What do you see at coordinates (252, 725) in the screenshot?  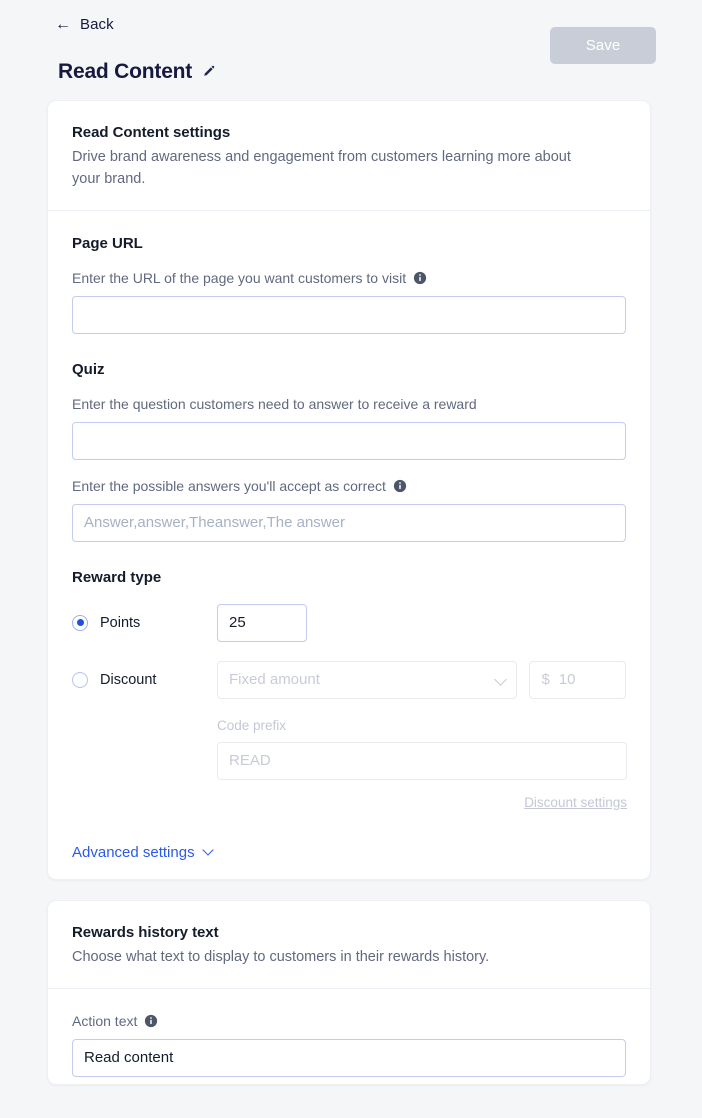 I see `code-prefix-label: Code prefix` at bounding box center [252, 725].